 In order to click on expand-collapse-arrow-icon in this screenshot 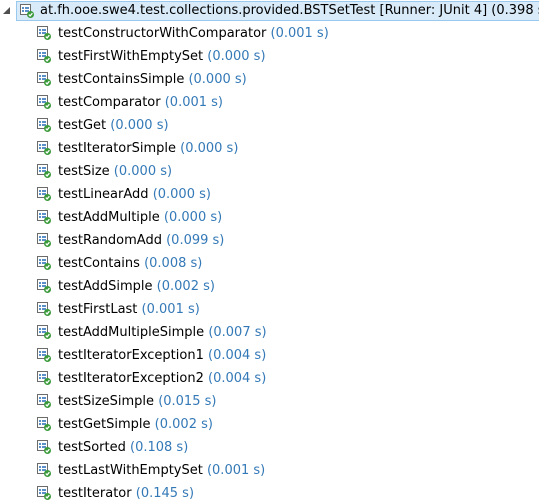, I will do `click(8, 11)`.